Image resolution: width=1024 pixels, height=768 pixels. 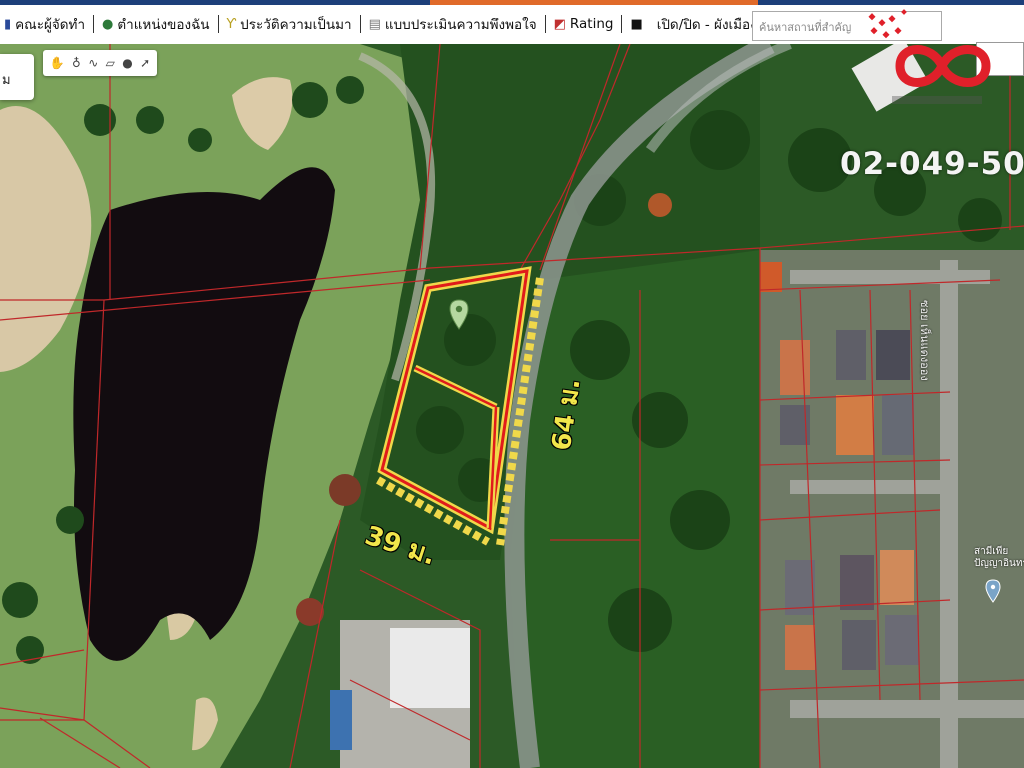 I want to click on menu-item-zoning-toggle-label: เปิด/ปิด - ผังเมือง, so click(x=706, y=25).